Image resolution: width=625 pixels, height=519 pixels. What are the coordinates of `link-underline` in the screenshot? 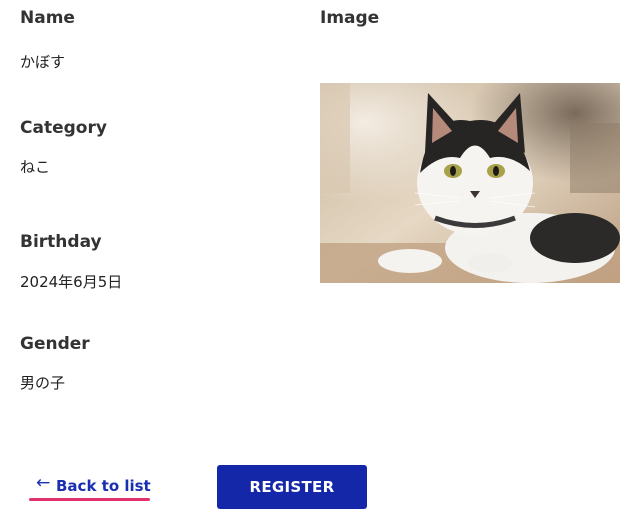 It's located at (89, 499).